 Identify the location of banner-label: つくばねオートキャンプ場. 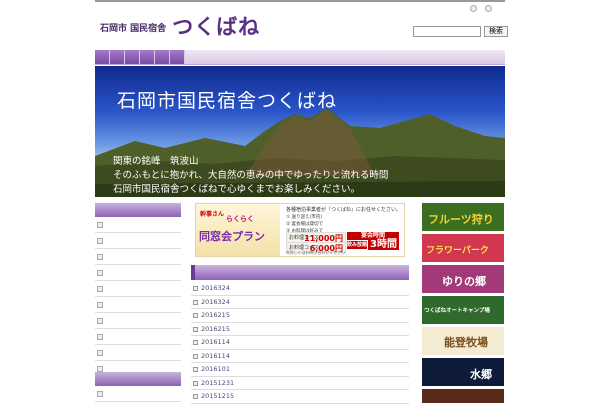
(457, 311).